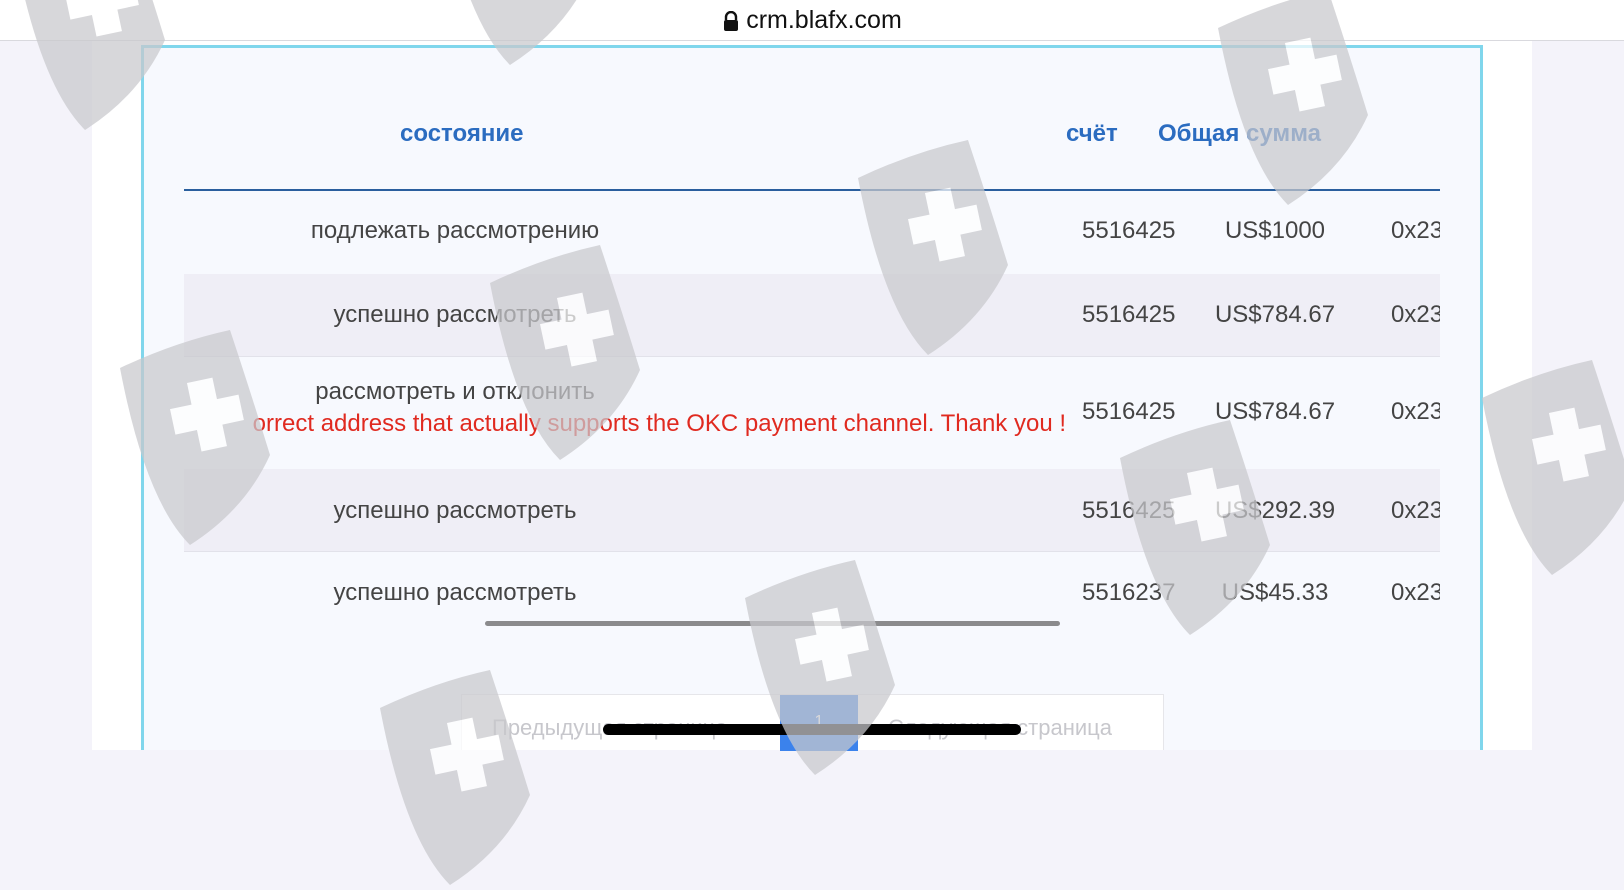 This screenshot has width=1624, height=890. I want to click on pagination: Предыдущая страница 1 Следующая страница, so click(812, 722).